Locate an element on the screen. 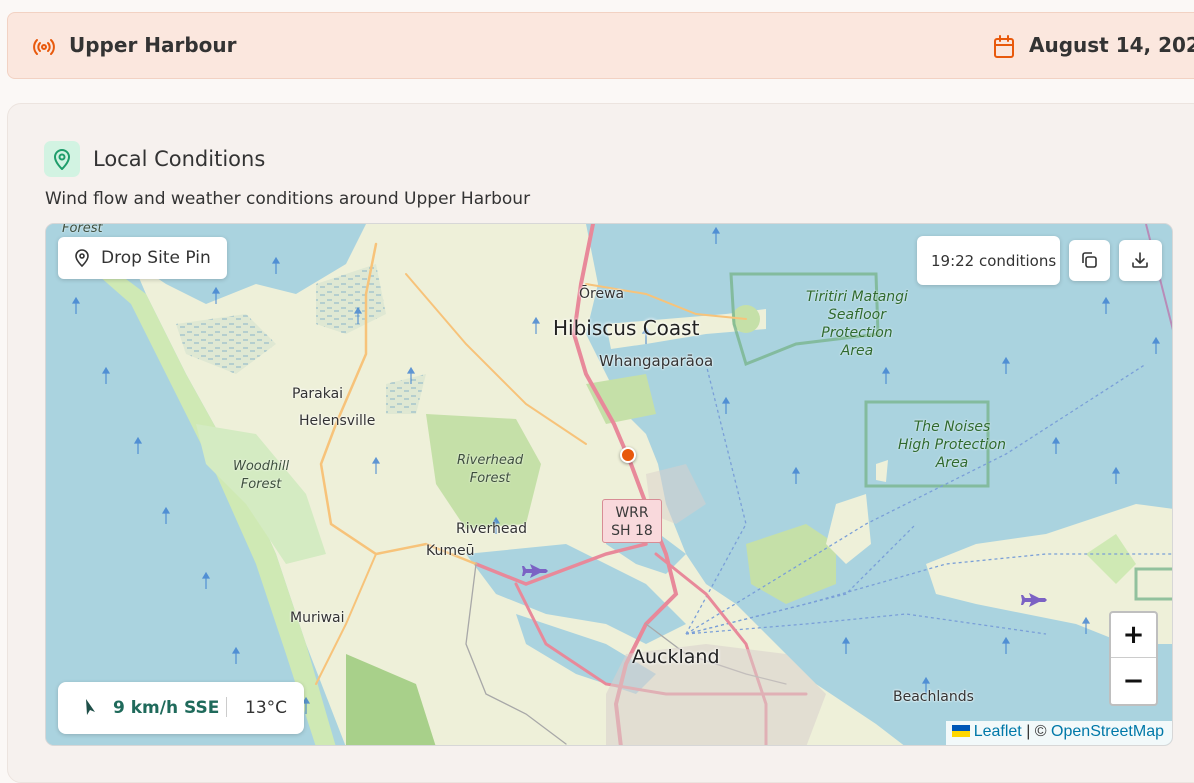 Image resolution: width=1194 pixels, height=783 pixels. header-bar: Upper Harbour August 14, 2026 is located at coordinates (600, 45).